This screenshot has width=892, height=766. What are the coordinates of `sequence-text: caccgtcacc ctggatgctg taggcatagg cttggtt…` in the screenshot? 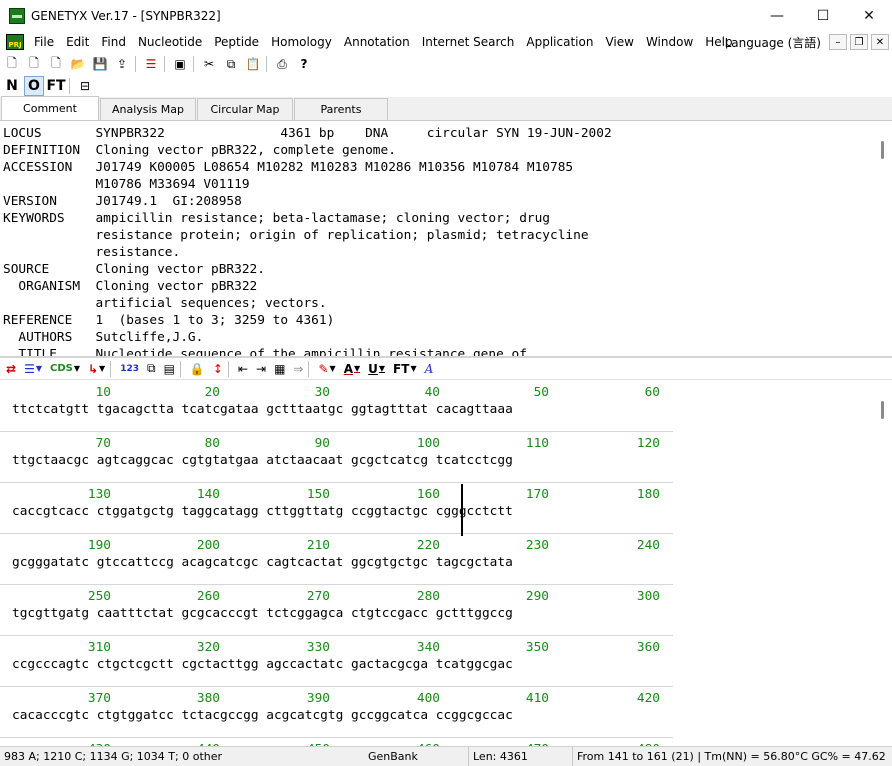 It's located at (262, 512).